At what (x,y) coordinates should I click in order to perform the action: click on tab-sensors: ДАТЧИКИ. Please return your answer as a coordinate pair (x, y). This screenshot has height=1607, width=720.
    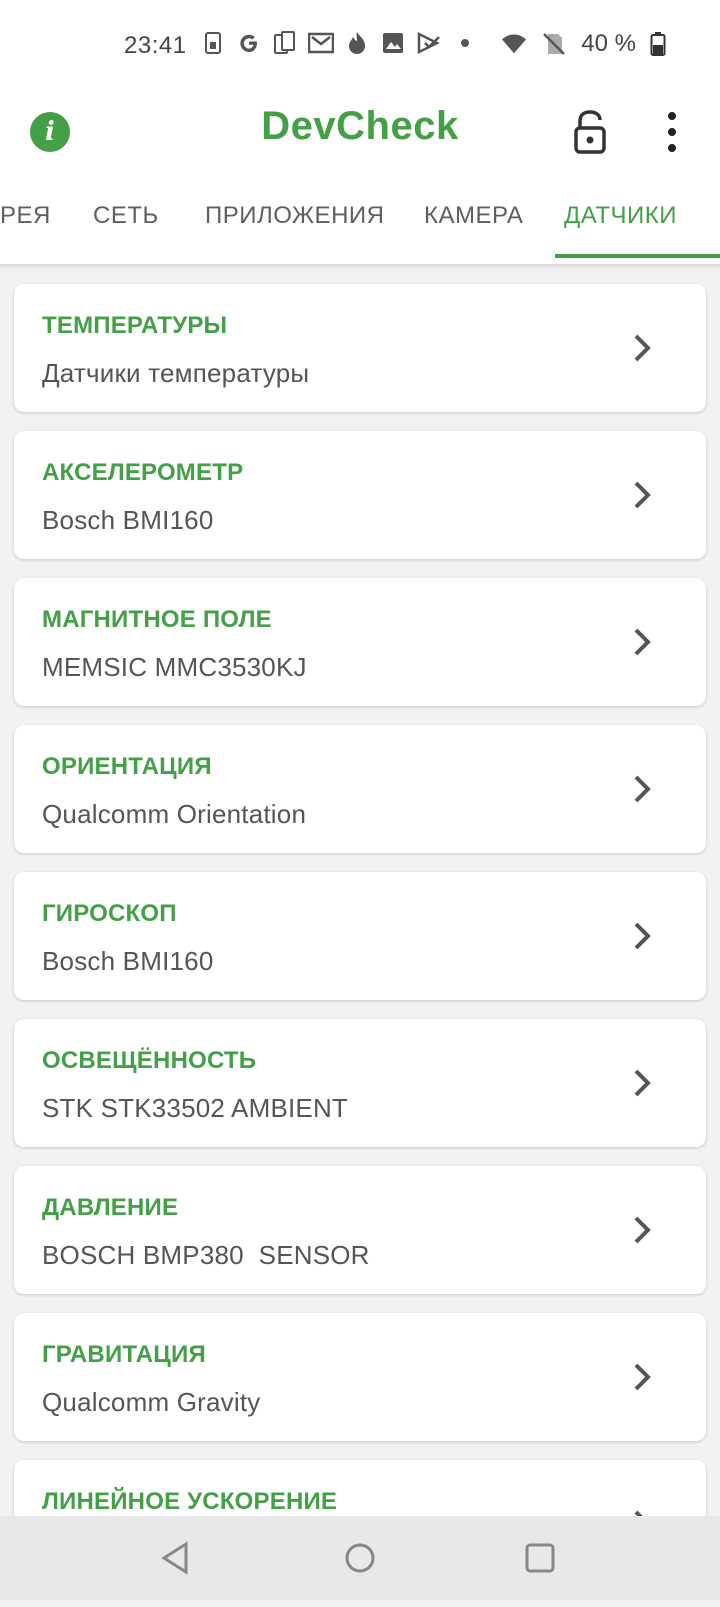
    Looking at the image, I should click on (620, 216).